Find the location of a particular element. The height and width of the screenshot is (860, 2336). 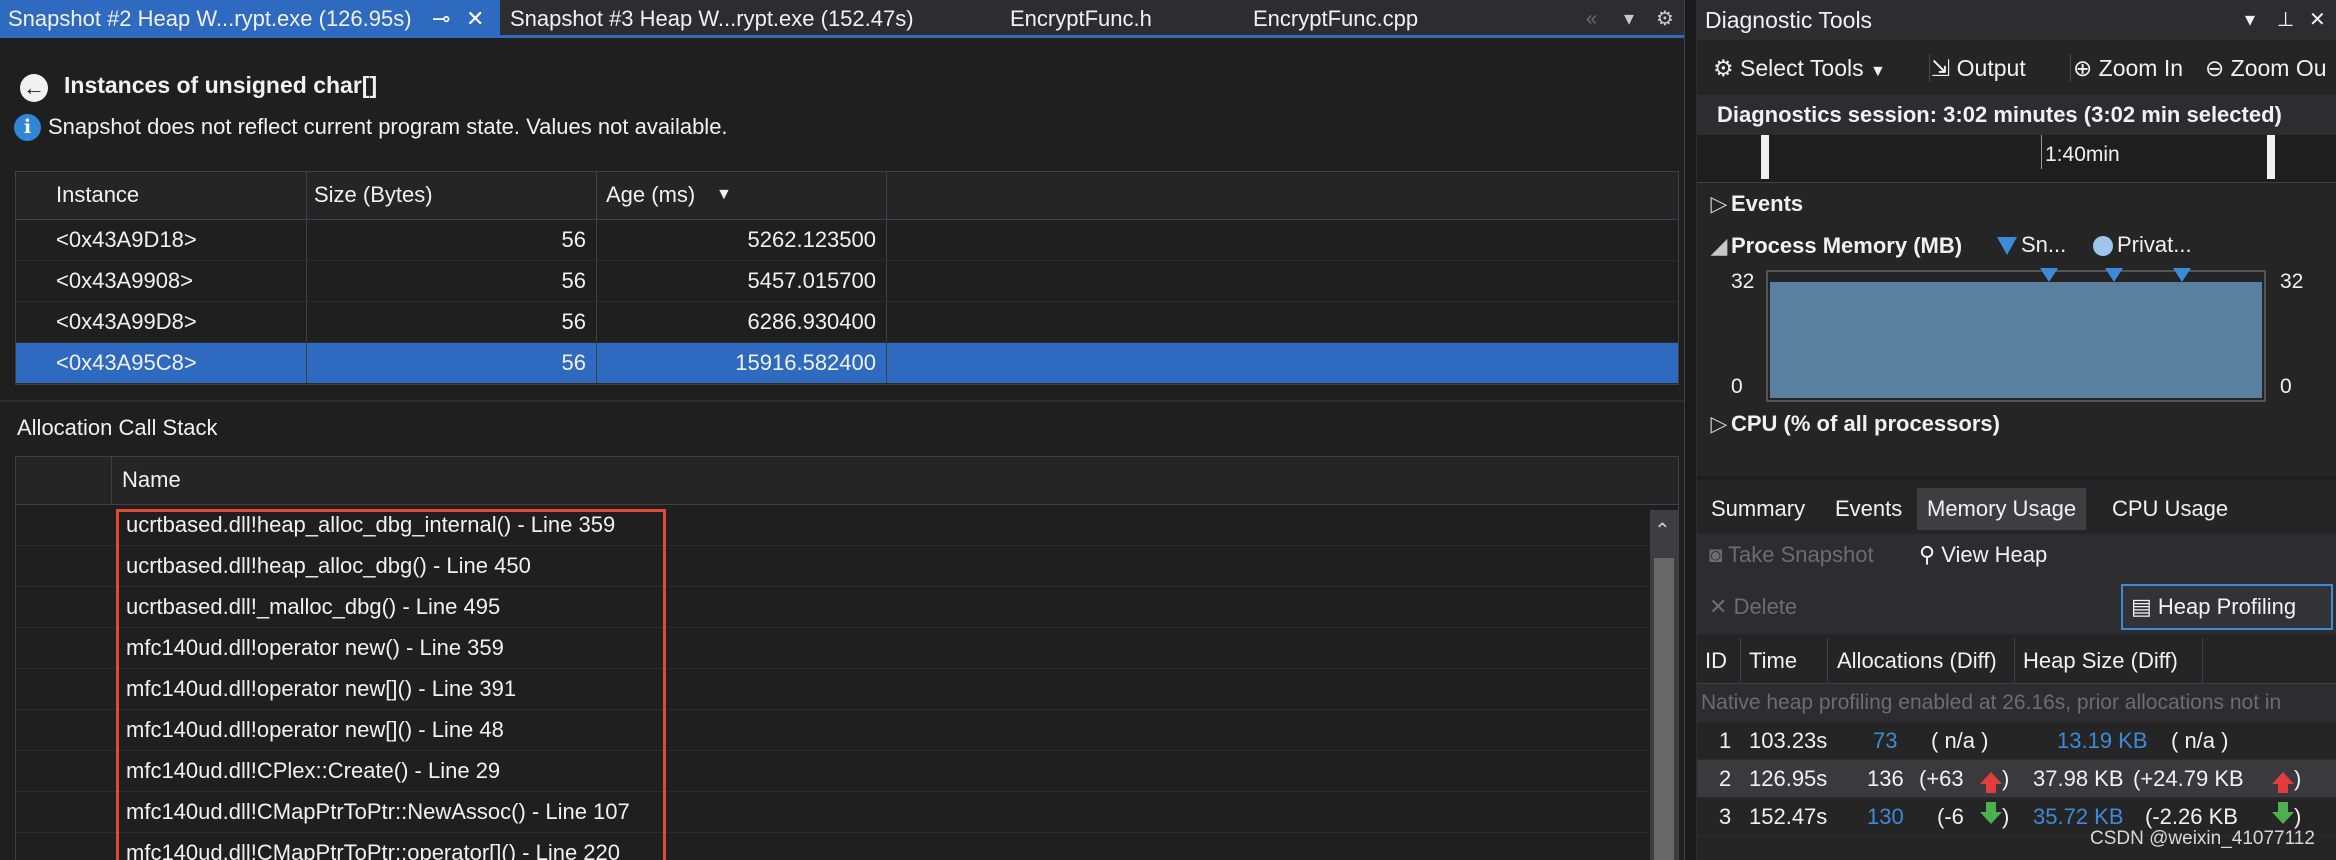

tab-summary: Summary is located at coordinates (1758, 509).